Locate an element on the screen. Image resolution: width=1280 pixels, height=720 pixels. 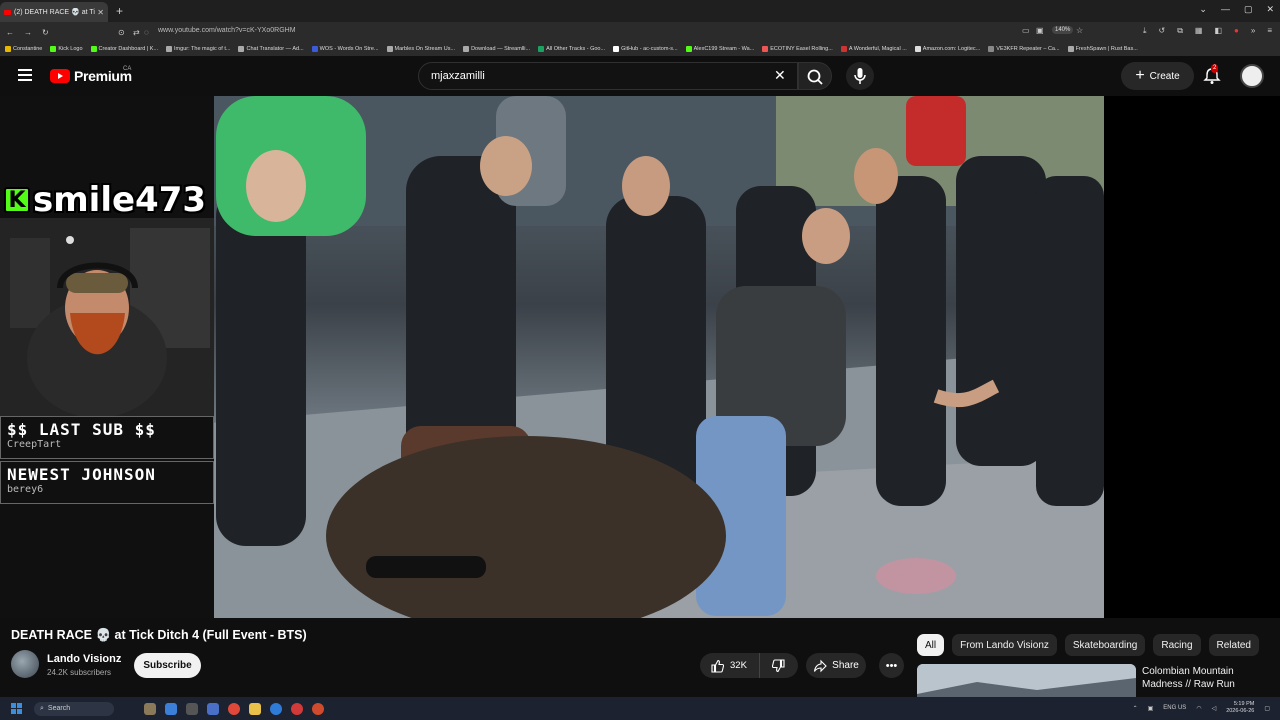
voice-search-button is located at coordinates (860, 76).